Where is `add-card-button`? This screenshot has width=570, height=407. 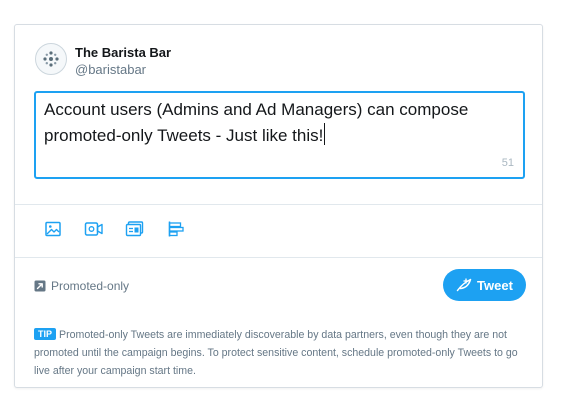
add-card-button is located at coordinates (135, 229).